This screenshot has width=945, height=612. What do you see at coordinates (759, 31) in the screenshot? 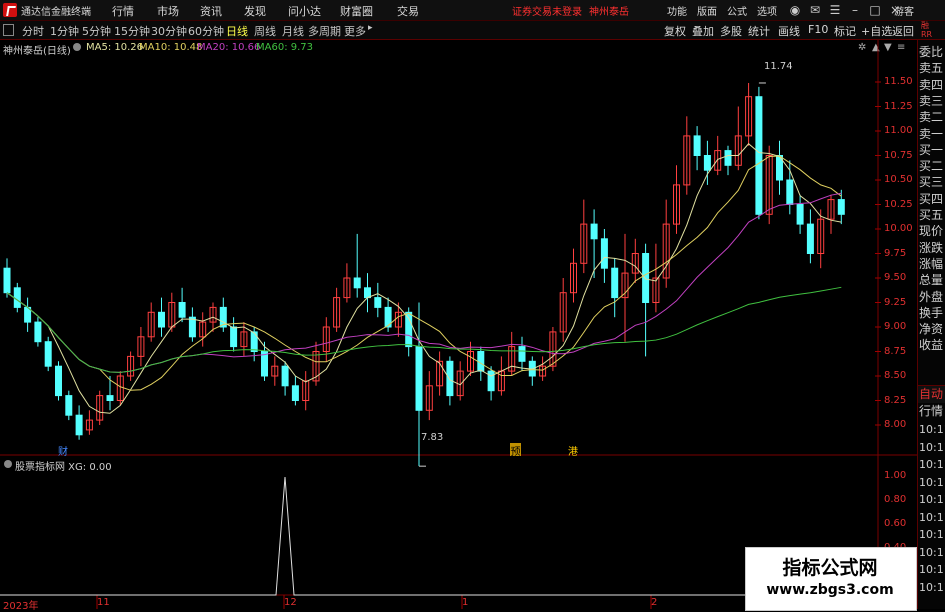
I see `tool-tongji: 统计` at bounding box center [759, 31].